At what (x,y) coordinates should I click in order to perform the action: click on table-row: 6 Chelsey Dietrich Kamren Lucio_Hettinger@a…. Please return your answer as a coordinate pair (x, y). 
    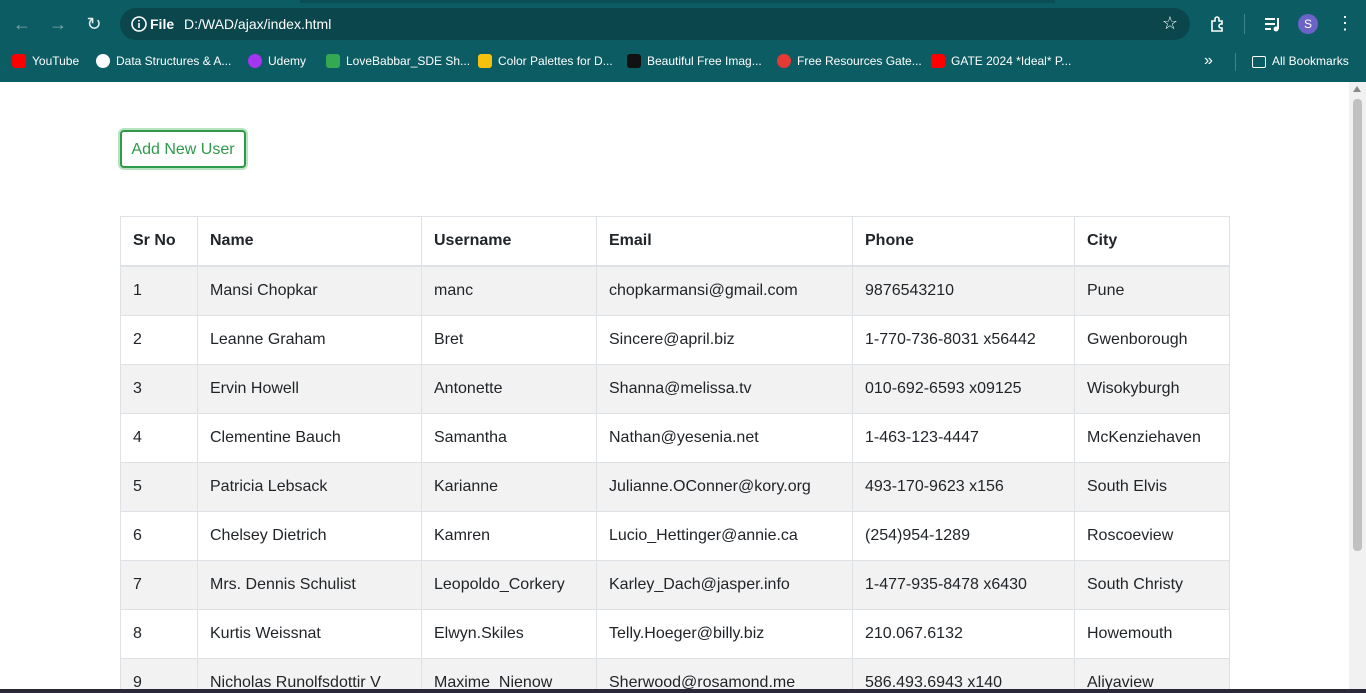
    Looking at the image, I should click on (675, 536).